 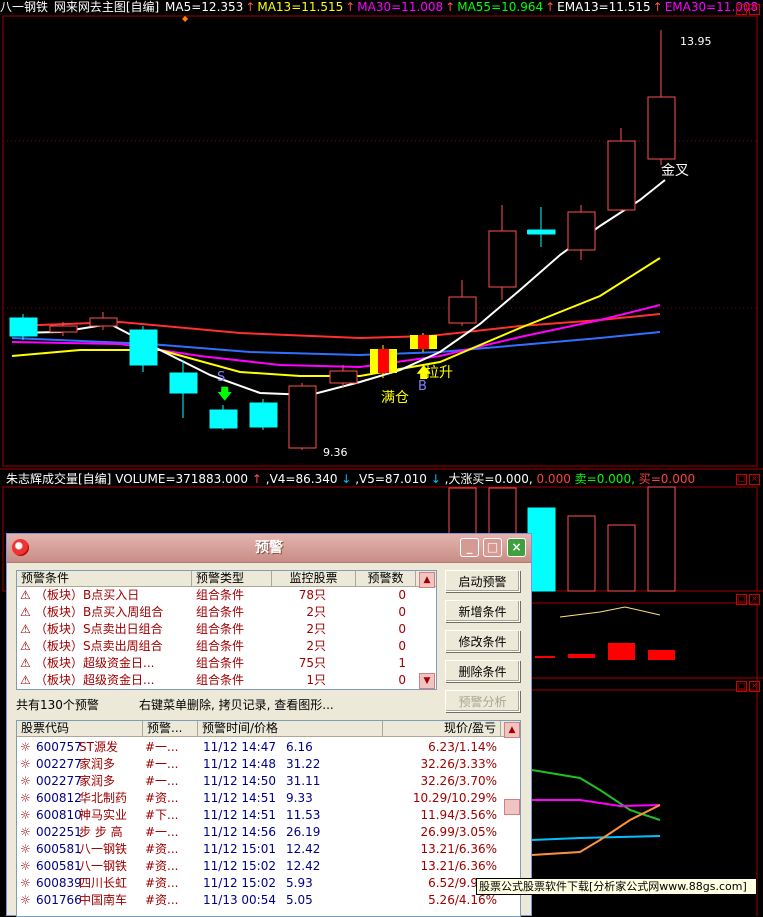 What do you see at coordinates (402, 663) in the screenshot?
I see `condition-count: 1` at bounding box center [402, 663].